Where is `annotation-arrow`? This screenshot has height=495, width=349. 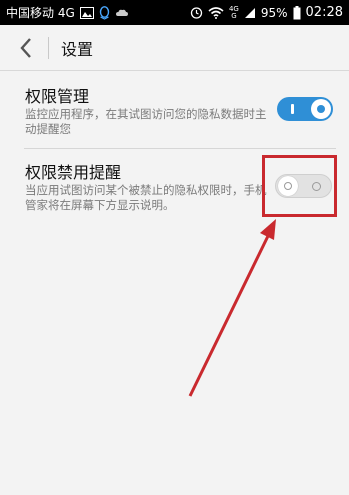
annotation-arrow is located at coordinates (232, 308).